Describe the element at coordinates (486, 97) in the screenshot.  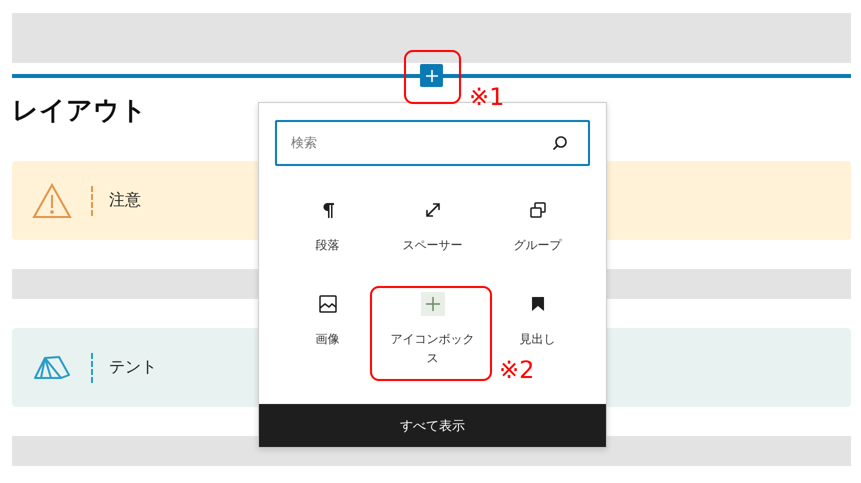
I see `annotation-label: ※1` at that location.